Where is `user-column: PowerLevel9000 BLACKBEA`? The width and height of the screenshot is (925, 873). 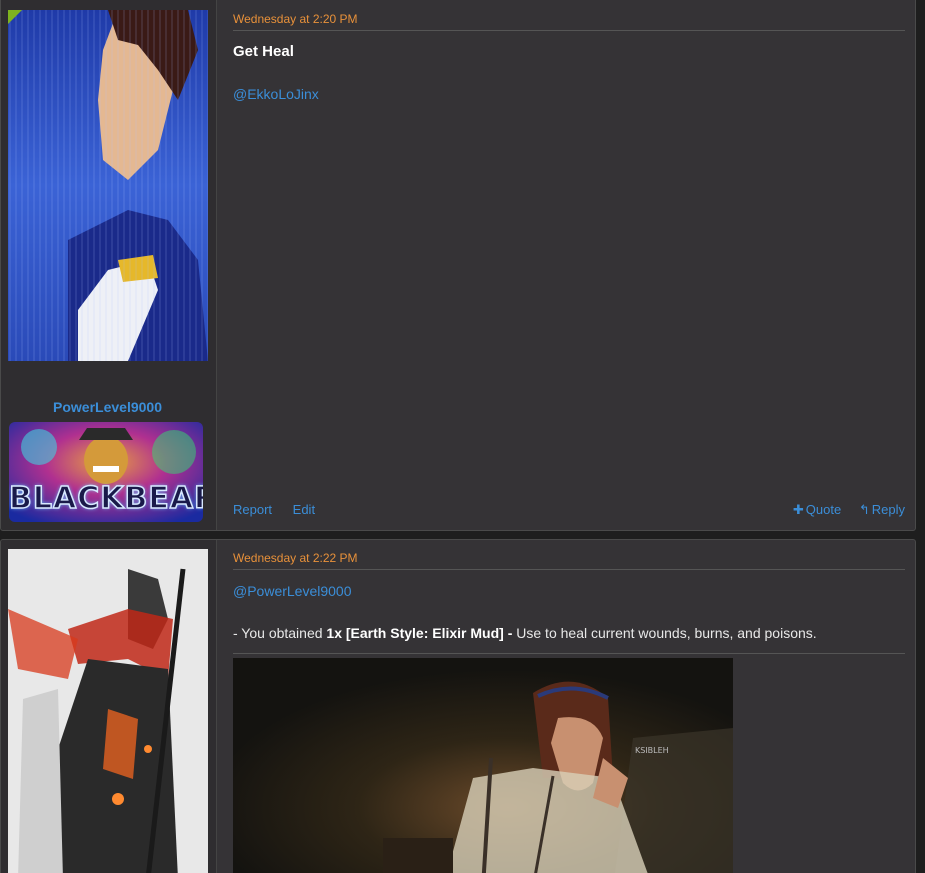 user-column: PowerLevel9000 BLACKBEA is located at coordinates (109, 265).